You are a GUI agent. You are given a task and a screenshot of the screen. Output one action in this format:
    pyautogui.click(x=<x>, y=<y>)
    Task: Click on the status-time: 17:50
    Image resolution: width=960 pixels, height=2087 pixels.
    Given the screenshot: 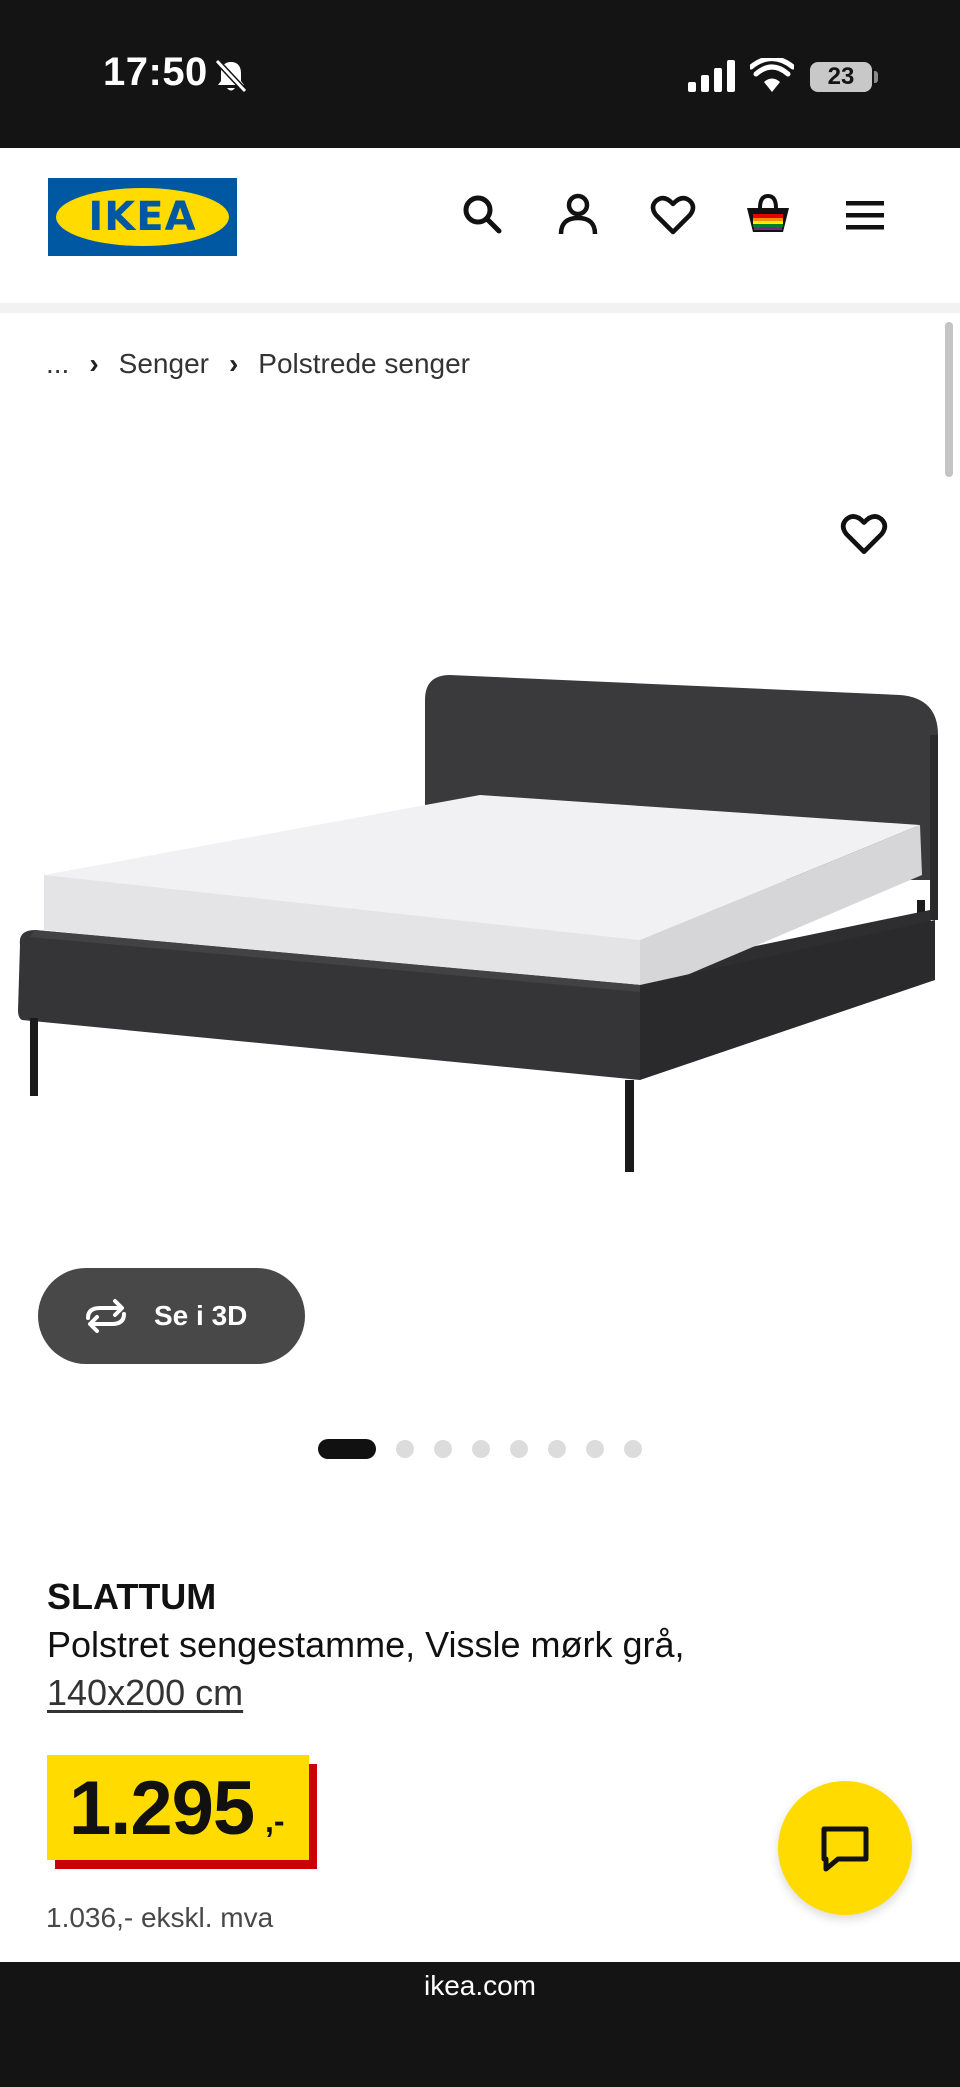 What is the action you would take?
    pyautogui.click(x=155, y=72)
    